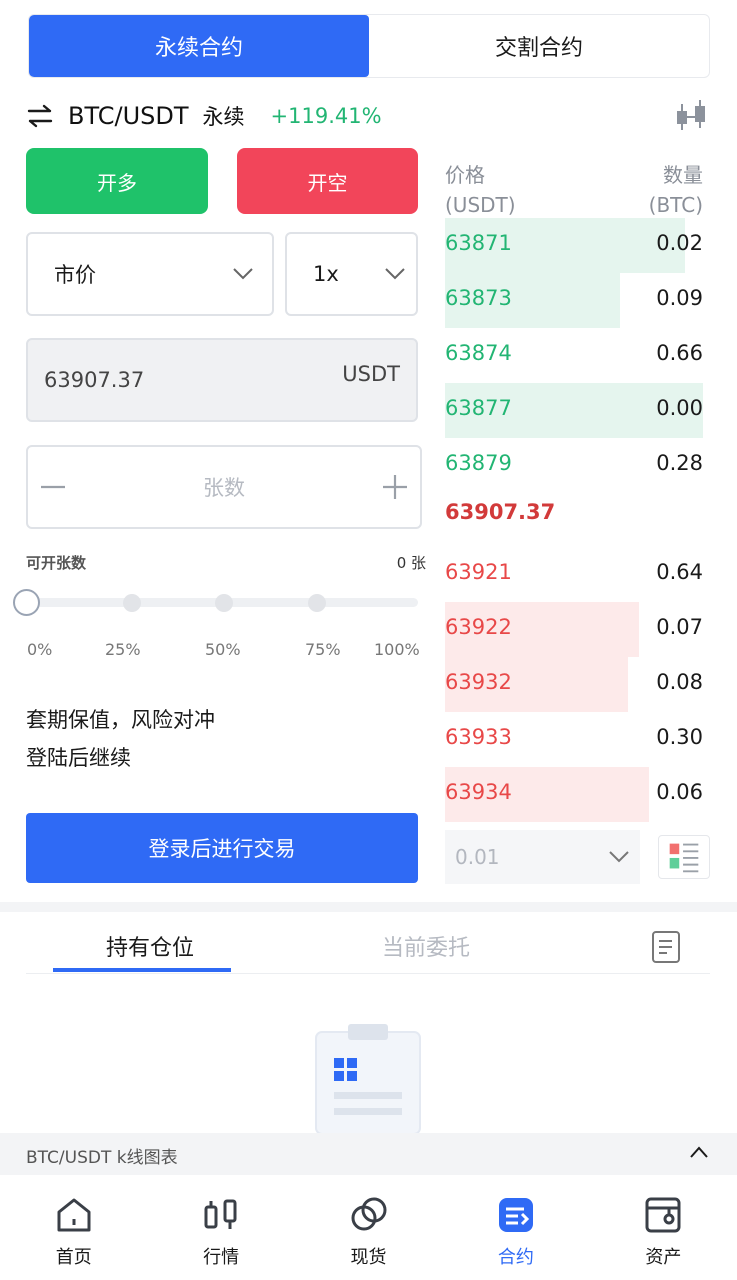  I want to click on orderbook-layout-icon, so click(684, 857).